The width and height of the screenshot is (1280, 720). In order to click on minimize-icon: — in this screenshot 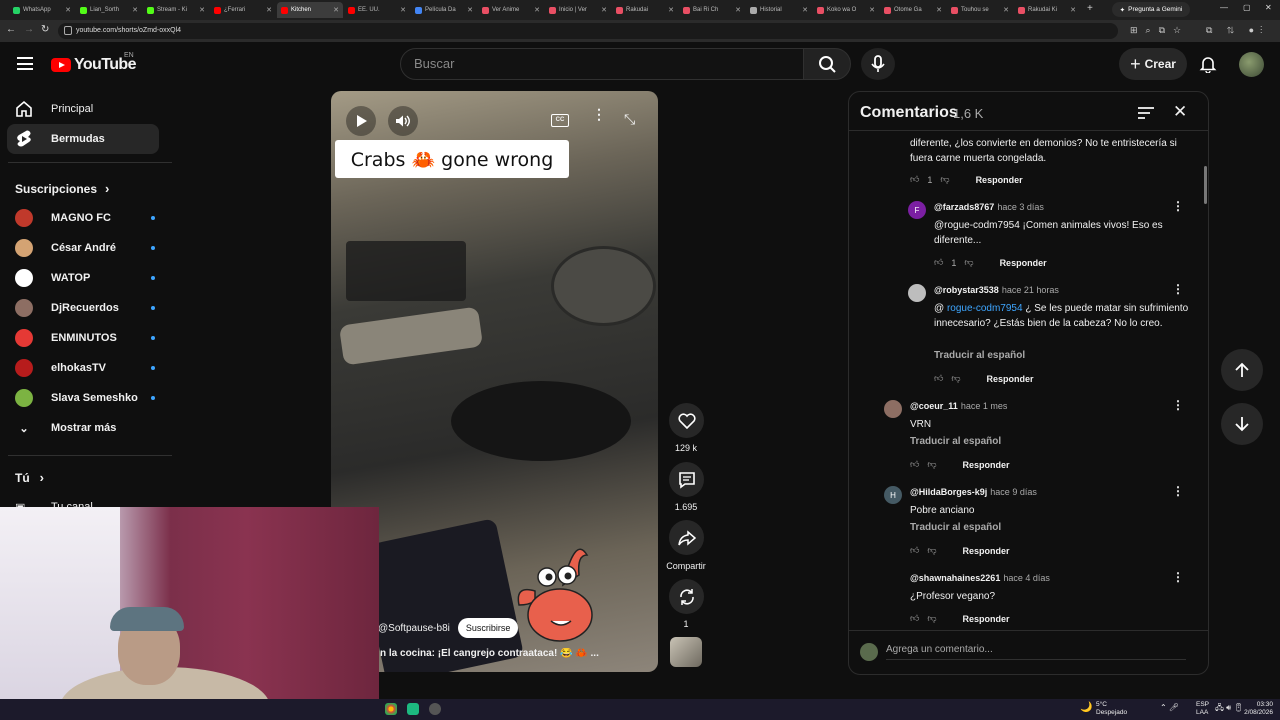, I will do `click(1224, 7)`.